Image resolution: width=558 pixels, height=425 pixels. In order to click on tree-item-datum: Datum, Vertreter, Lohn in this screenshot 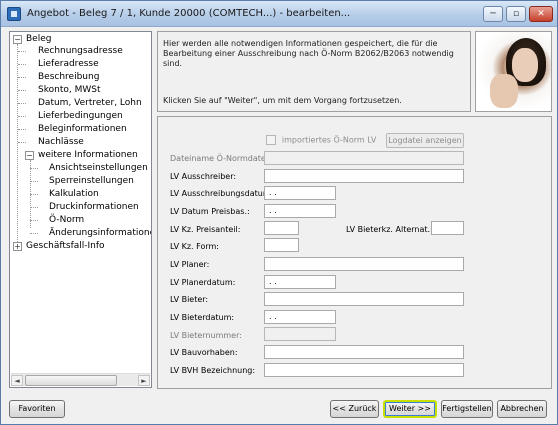, I will do `click(90, 103)`.